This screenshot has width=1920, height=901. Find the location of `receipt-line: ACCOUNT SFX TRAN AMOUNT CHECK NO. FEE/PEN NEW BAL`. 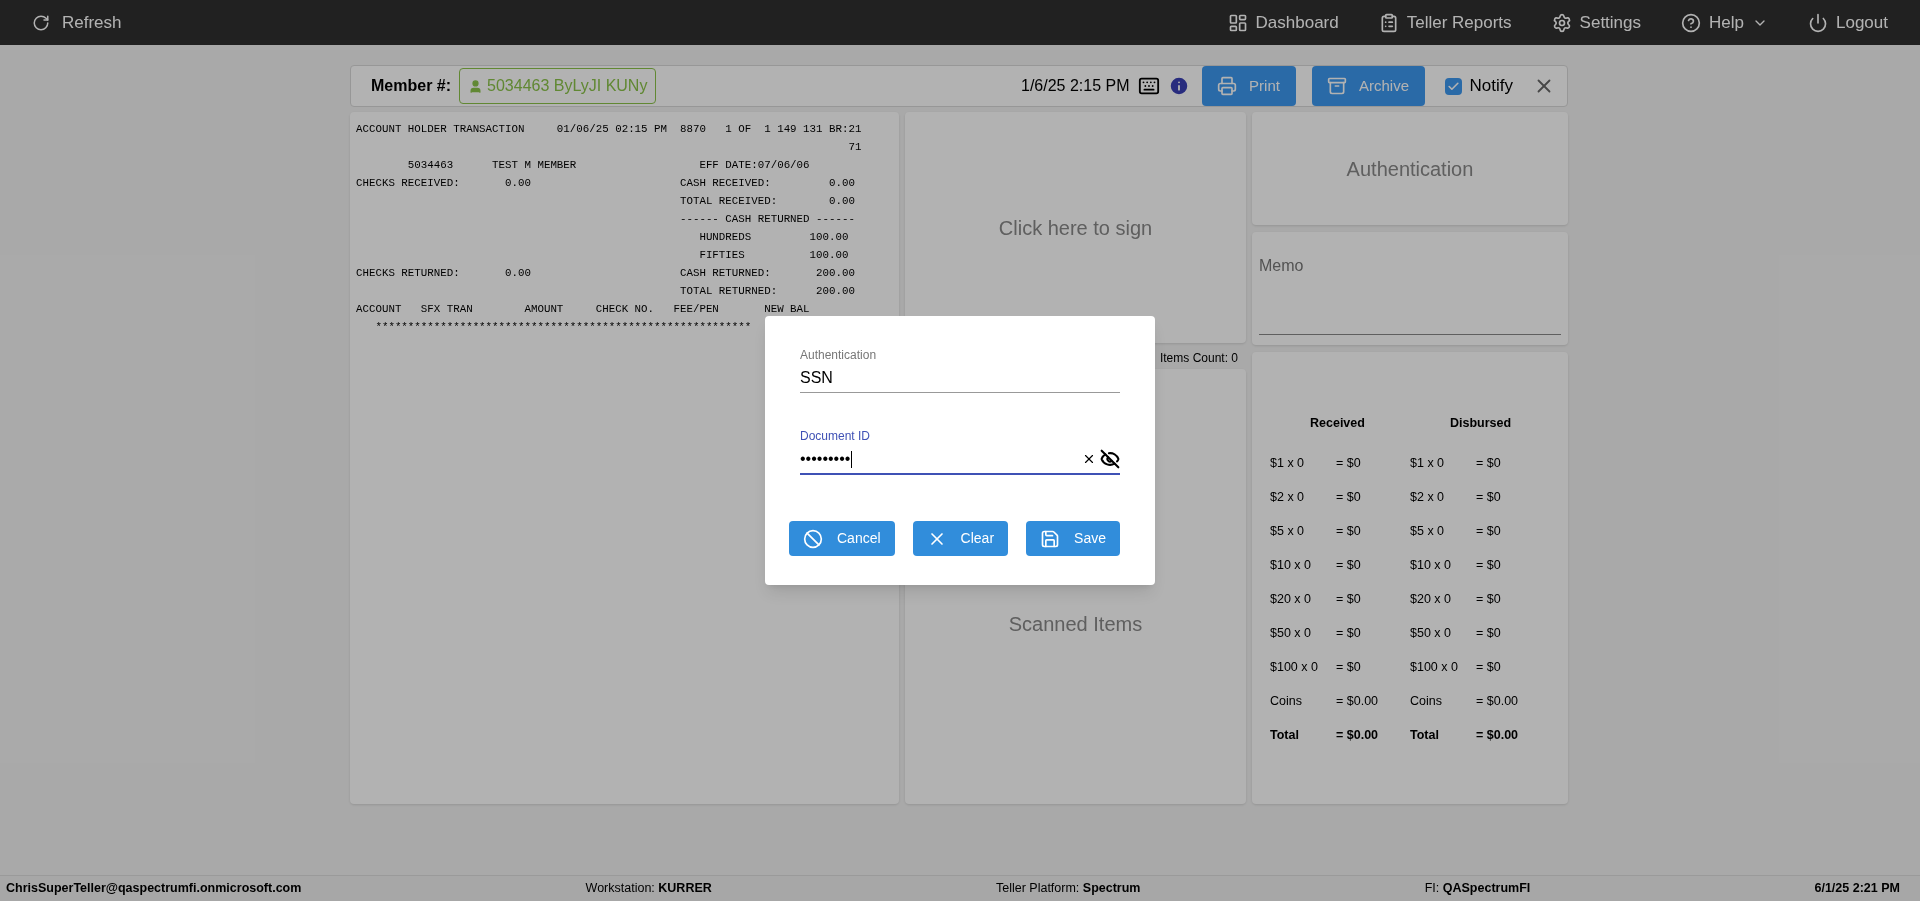

receipt-line: ACCOUNT SFX TRAN AMOUNT CHECK NO. FEE/PEN NEW BAL is located at coordinates (583, 309).